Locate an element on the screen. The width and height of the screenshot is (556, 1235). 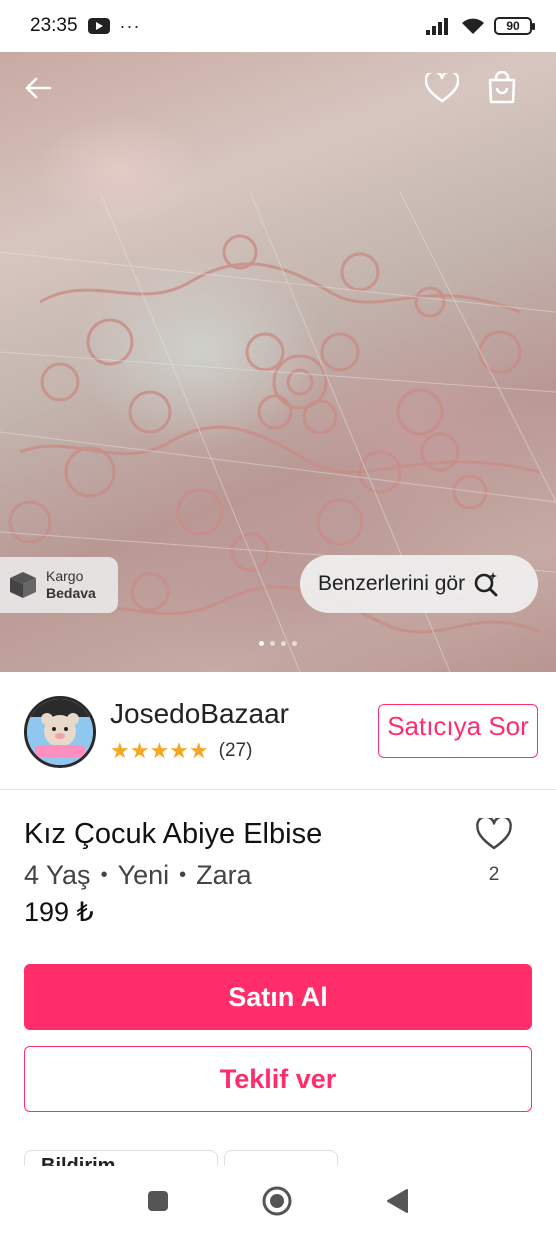
home-button is located at coordinates (277, 1201).